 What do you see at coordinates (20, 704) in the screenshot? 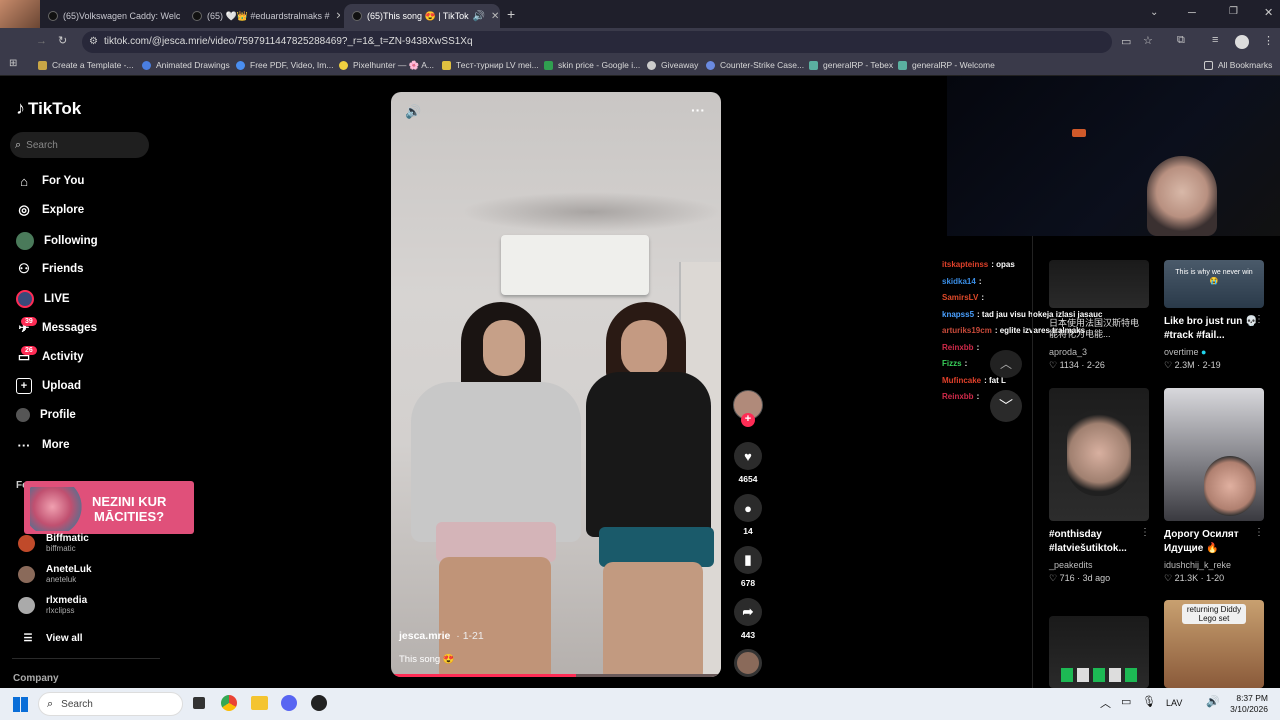
I see `windows-start-icon` at bounding box center [20, 704].